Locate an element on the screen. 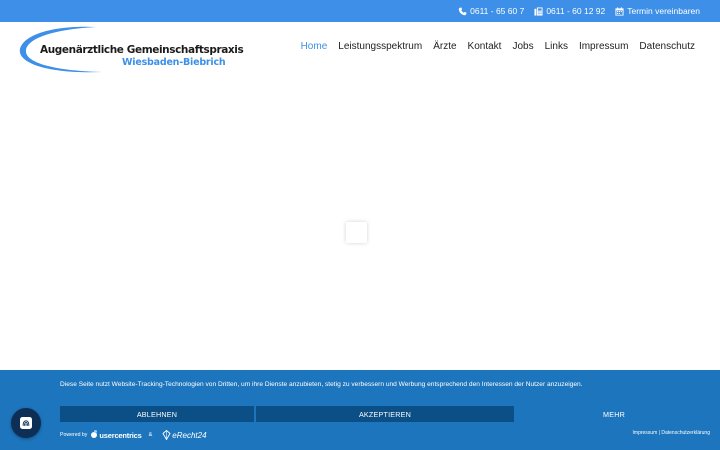 This screenshot has height=450, width=720. appointment-label: Termin vereinbaren is located at coordinates (663, 11).